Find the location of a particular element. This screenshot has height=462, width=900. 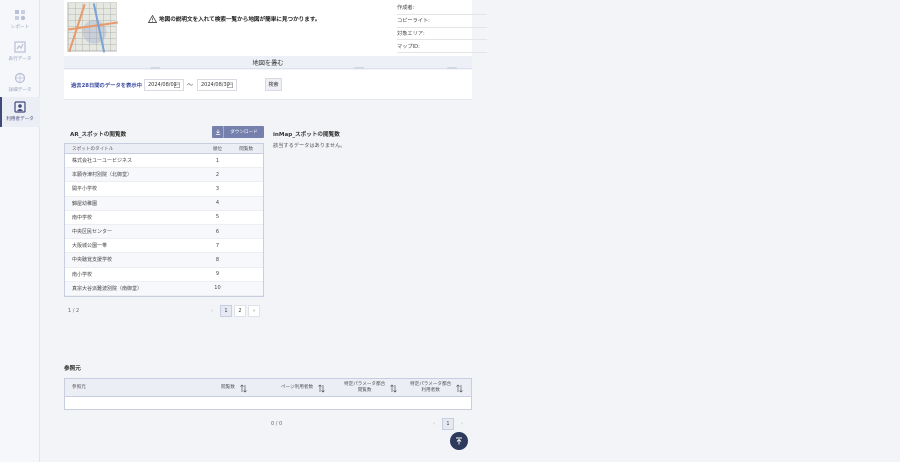

end-date-input: 2024/08/30 is located at coordinates (217, 85).